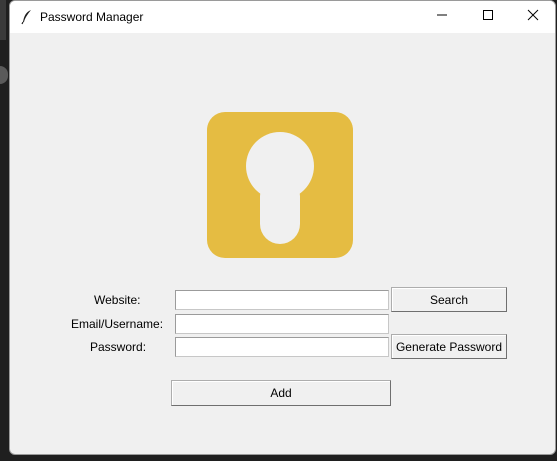  Describe the element at coordinates (281, 393) in the screenshot. I see `add-button: Add` at that location.